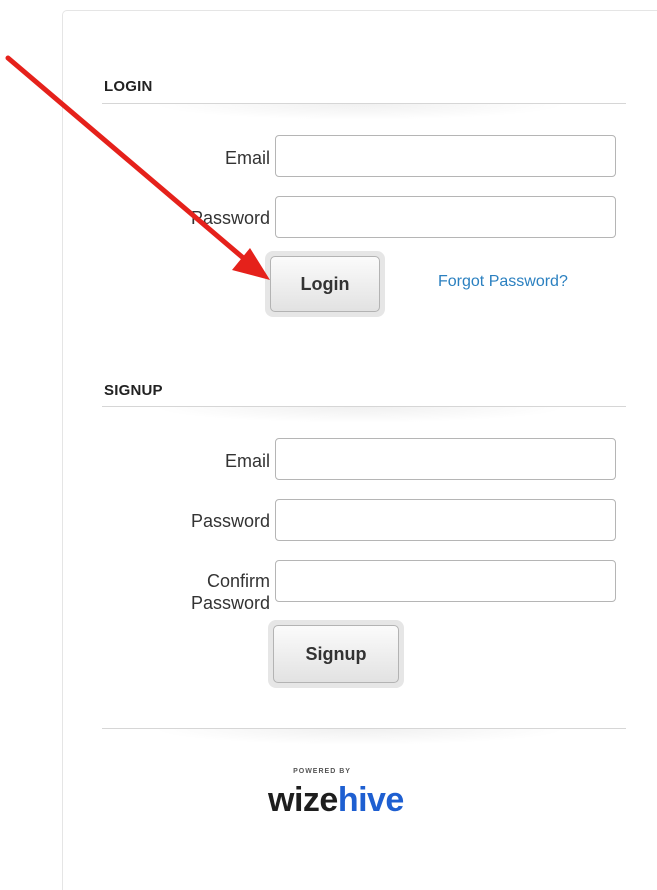  What do you see at coordinates (322, 771) in the screenshot?
I see `powered-by-text: POWERED BY` at bounding box center [322, 771].